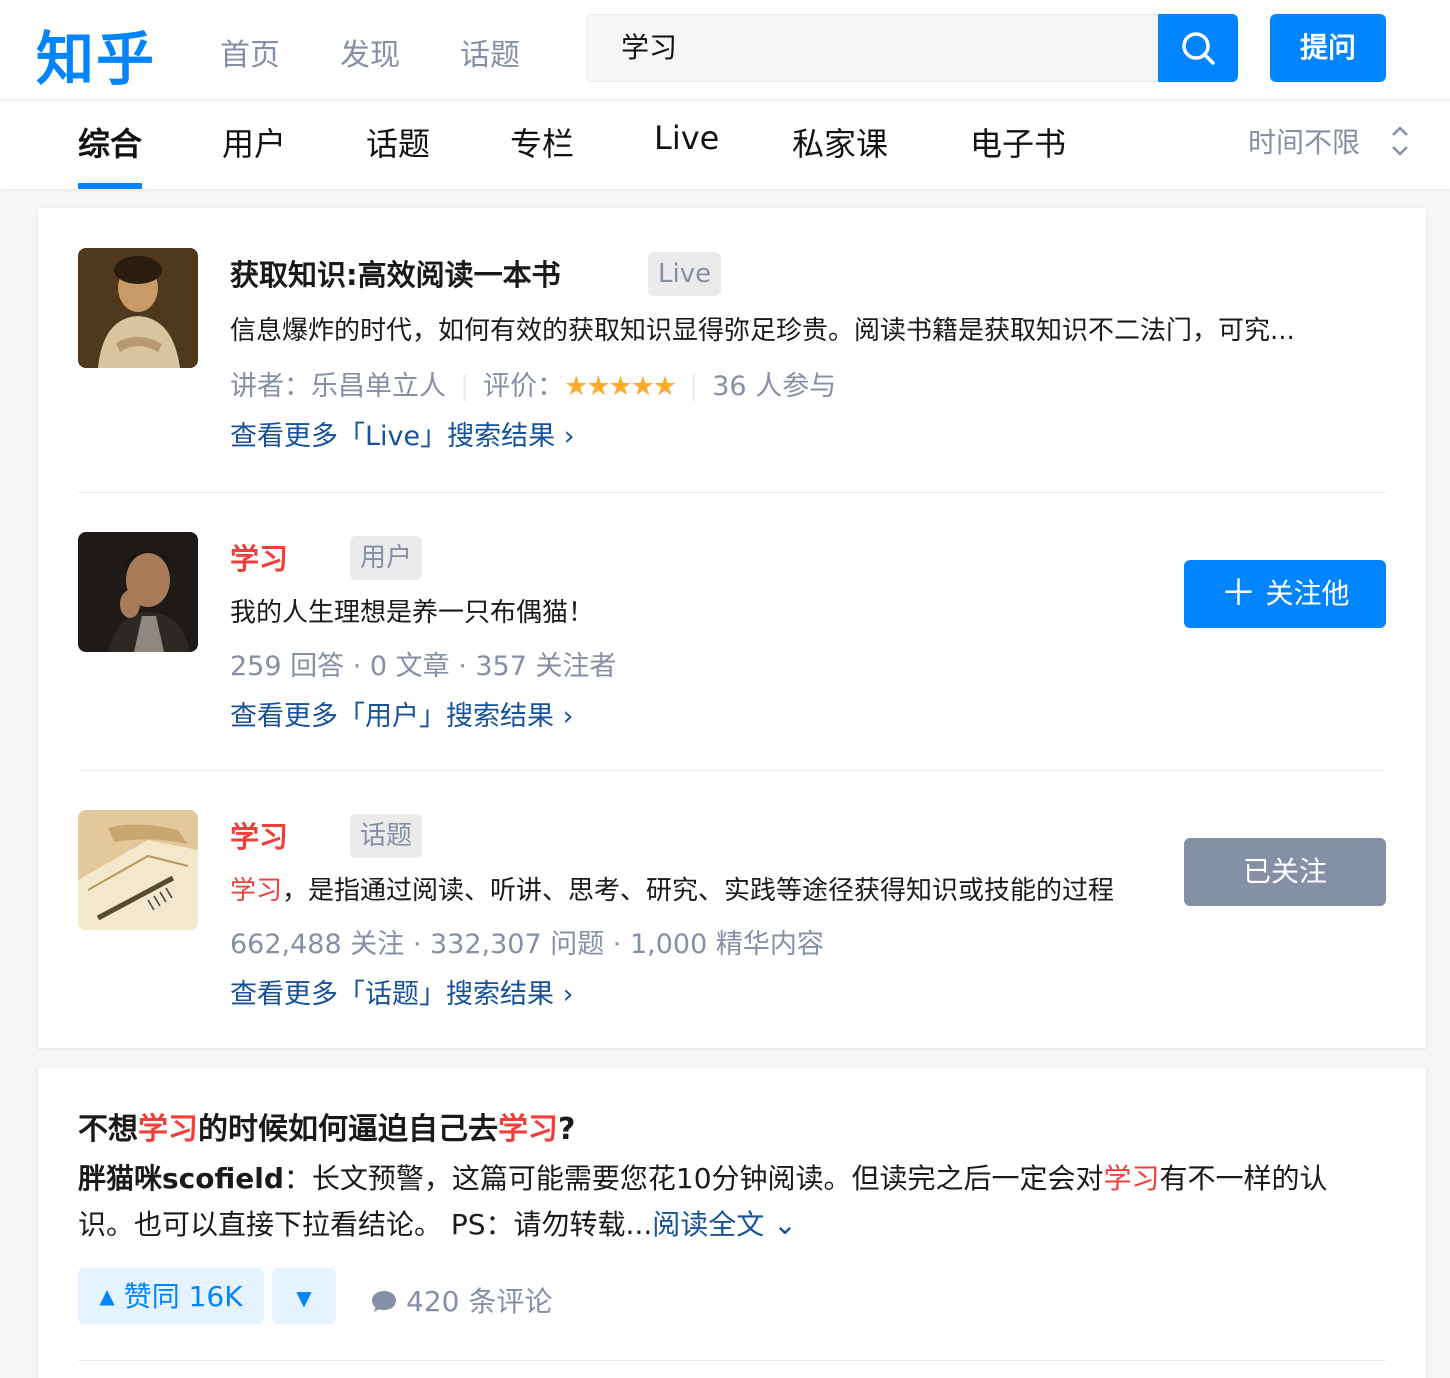 The image size is (1450, 1378). Describe the element at coordinates (567, 1129) in the screenshot. I see `title-part: ?` at that location.